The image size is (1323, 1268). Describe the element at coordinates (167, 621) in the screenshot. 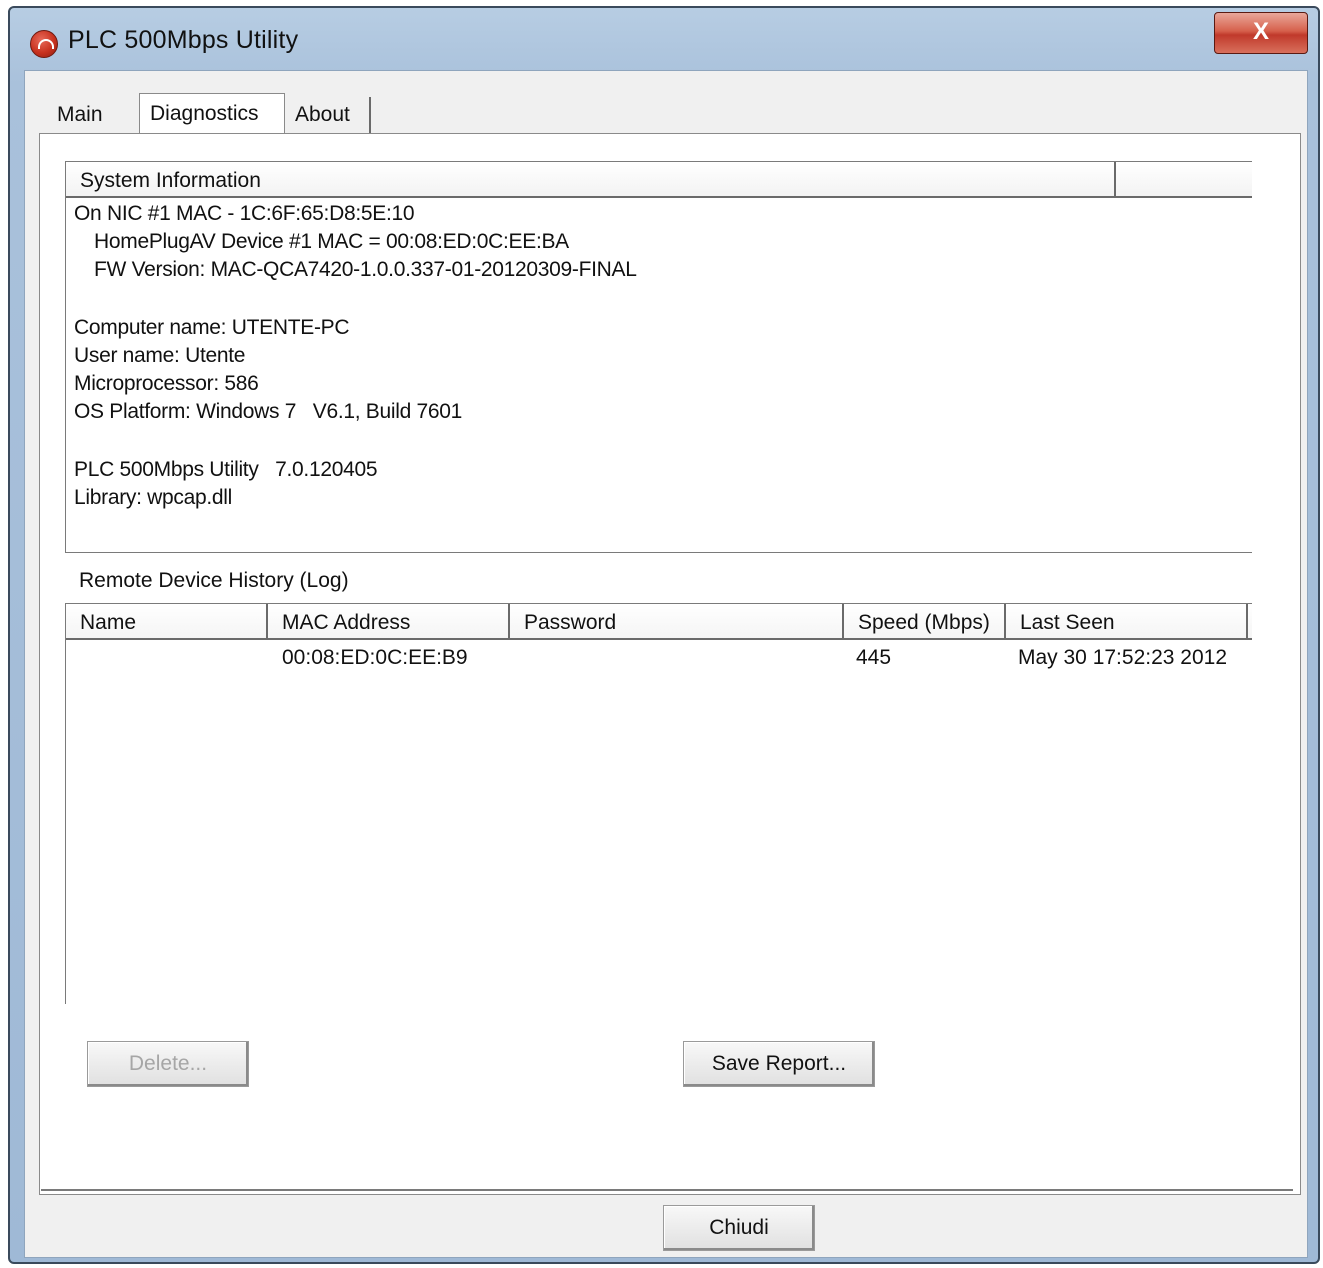

I see `column-header-name: Name` at that location.